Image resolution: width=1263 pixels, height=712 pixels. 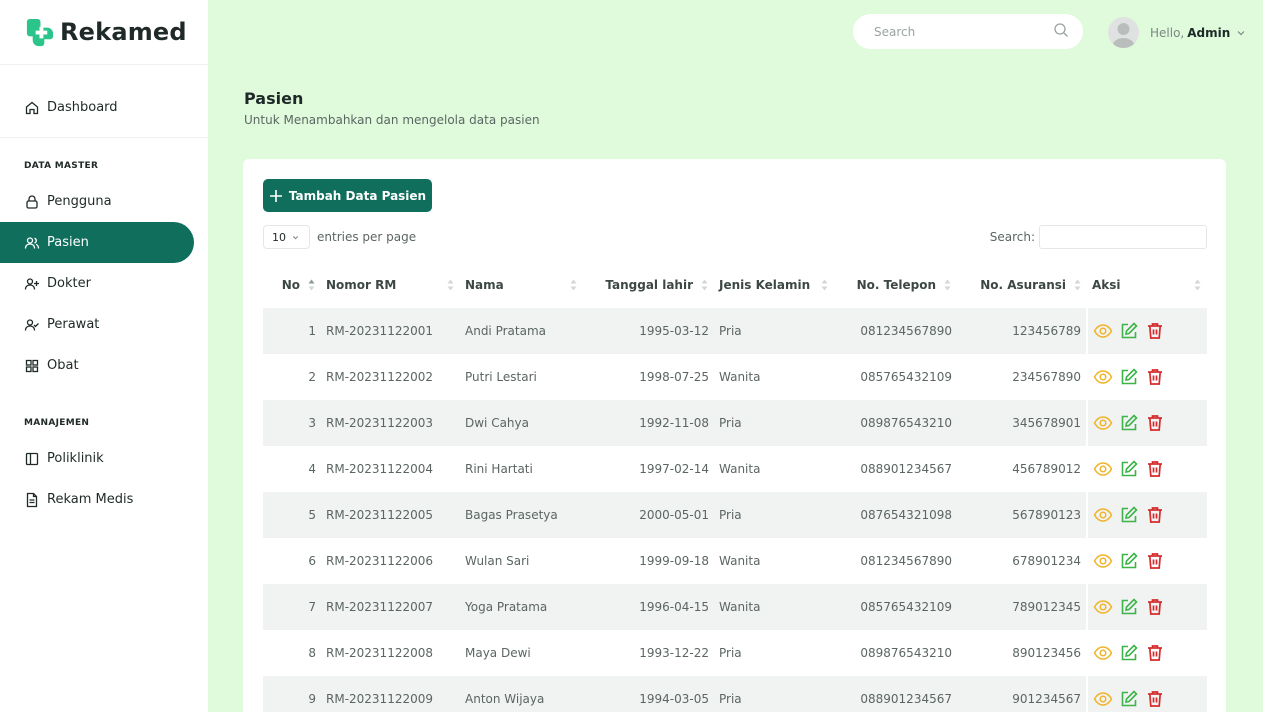 I want to click on col-no-header: No, so click(x=292, y=285).